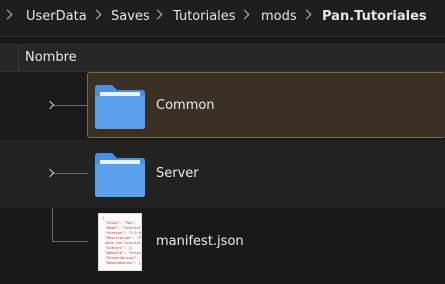  What do you see at coordinates (185, 105) in the screenshot?
I see `file-name: Common` at bounding box center [185, 105].